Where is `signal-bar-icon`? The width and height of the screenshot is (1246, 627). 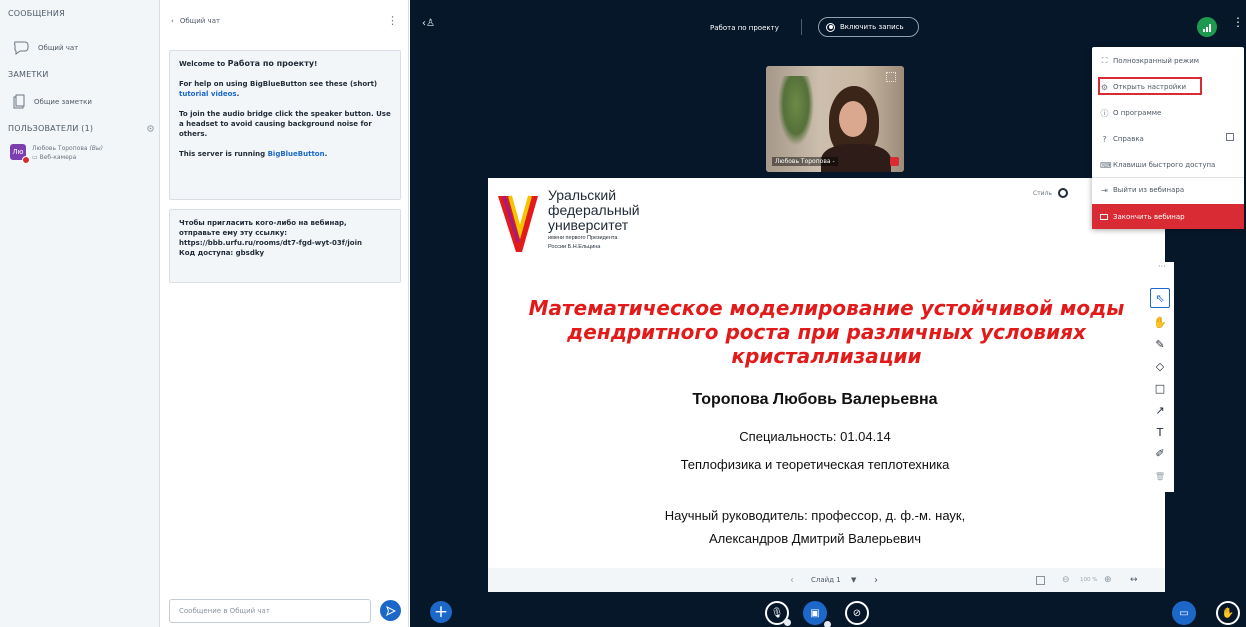 signal-bar-icon is located at coordinates (1204, 30).